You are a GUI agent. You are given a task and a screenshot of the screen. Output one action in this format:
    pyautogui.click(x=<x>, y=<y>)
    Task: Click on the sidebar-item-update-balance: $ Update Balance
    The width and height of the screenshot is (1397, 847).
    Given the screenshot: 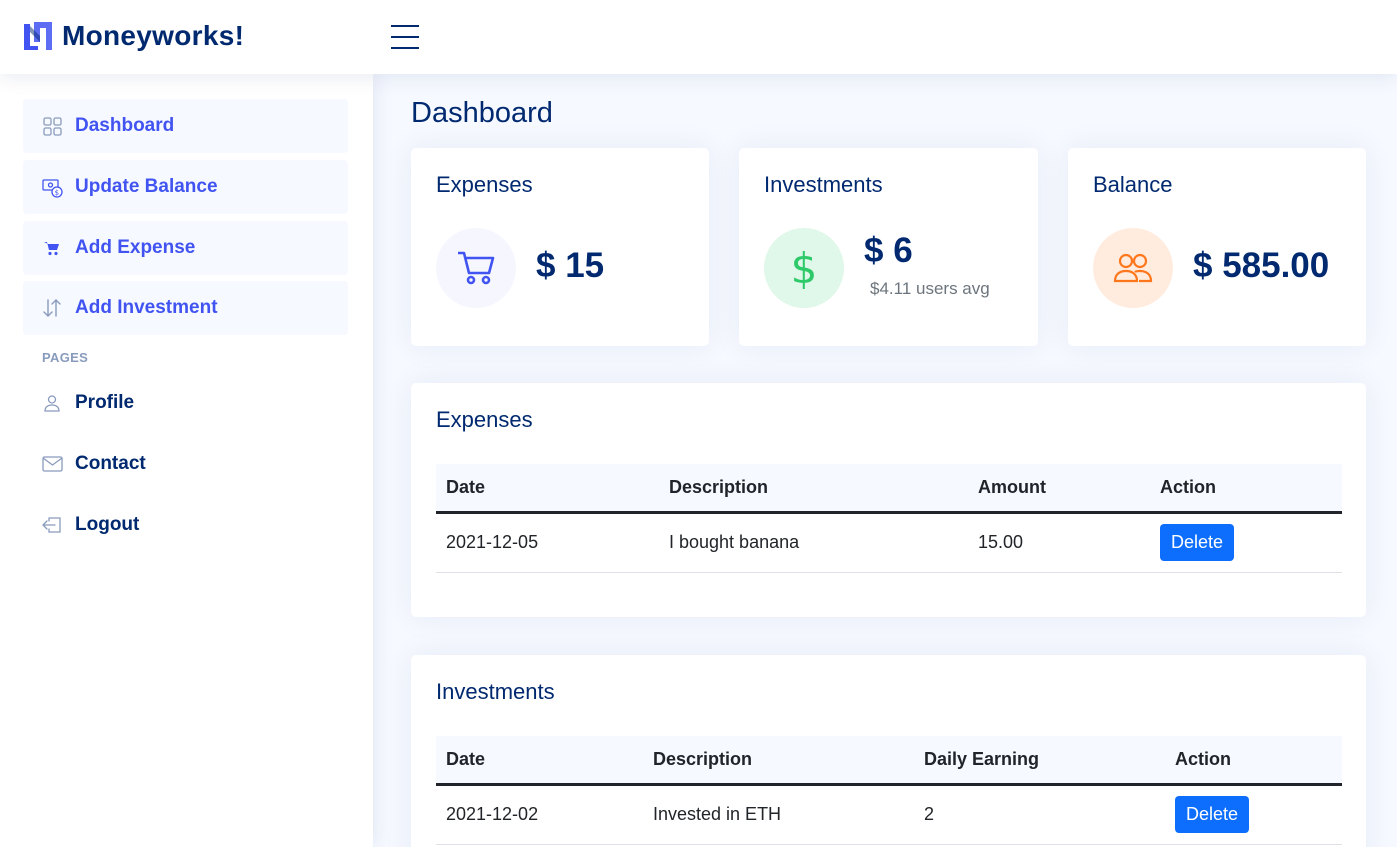 What is the action you would take?
    pyautogui.click(x=185, y=187)
    